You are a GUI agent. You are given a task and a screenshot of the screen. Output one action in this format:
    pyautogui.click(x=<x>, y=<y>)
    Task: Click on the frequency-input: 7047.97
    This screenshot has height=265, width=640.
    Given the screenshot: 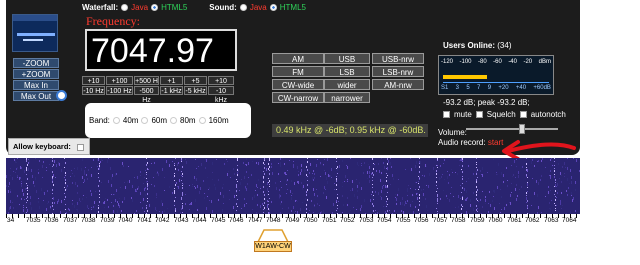 What is the action you would take?
    pyautogui.click(x=161, y=50)
    